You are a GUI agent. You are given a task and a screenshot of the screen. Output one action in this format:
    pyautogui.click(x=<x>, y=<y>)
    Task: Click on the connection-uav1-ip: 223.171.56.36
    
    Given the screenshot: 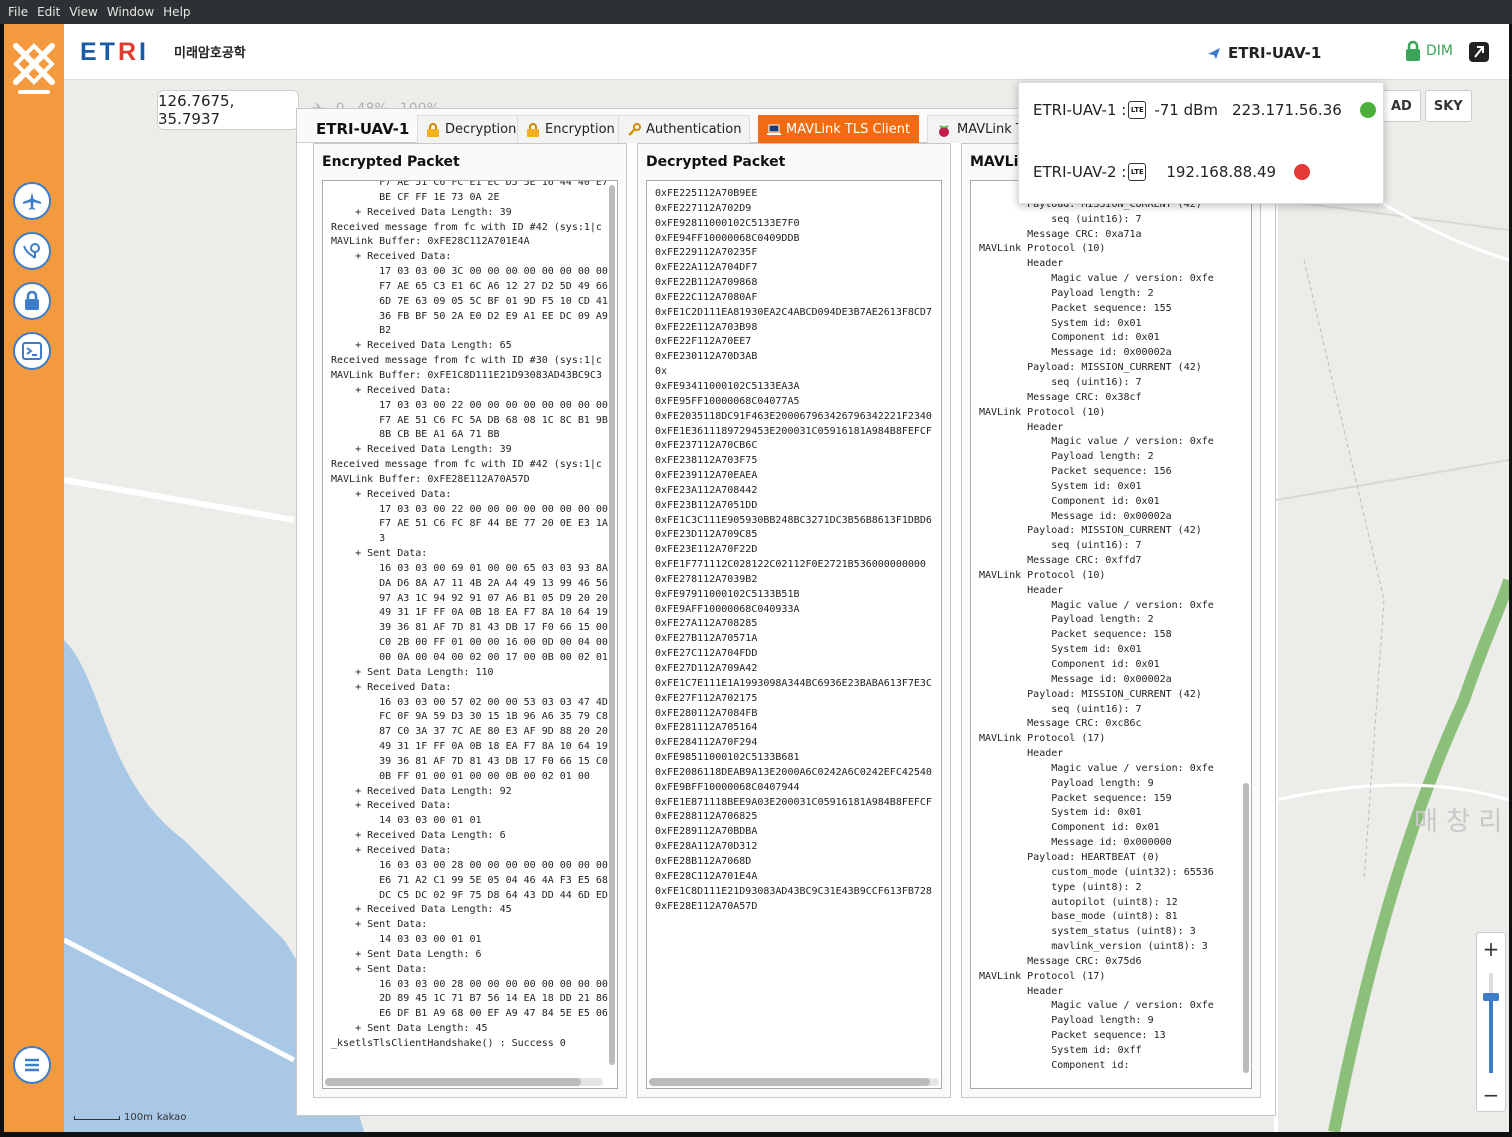 What is the action you would take?
    pyautogui.click(x=1287, y=110)
    